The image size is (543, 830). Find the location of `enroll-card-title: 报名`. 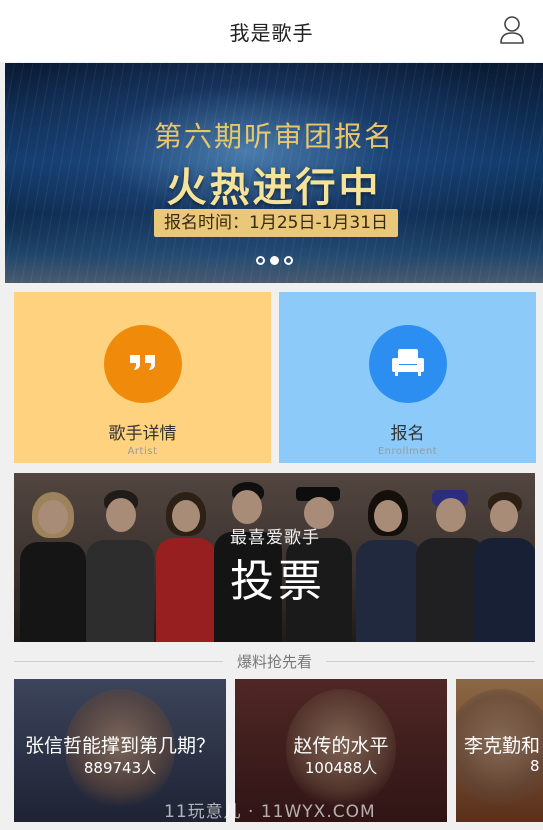

enroll-card-title: 报名 is located at coordinates (407, 434).